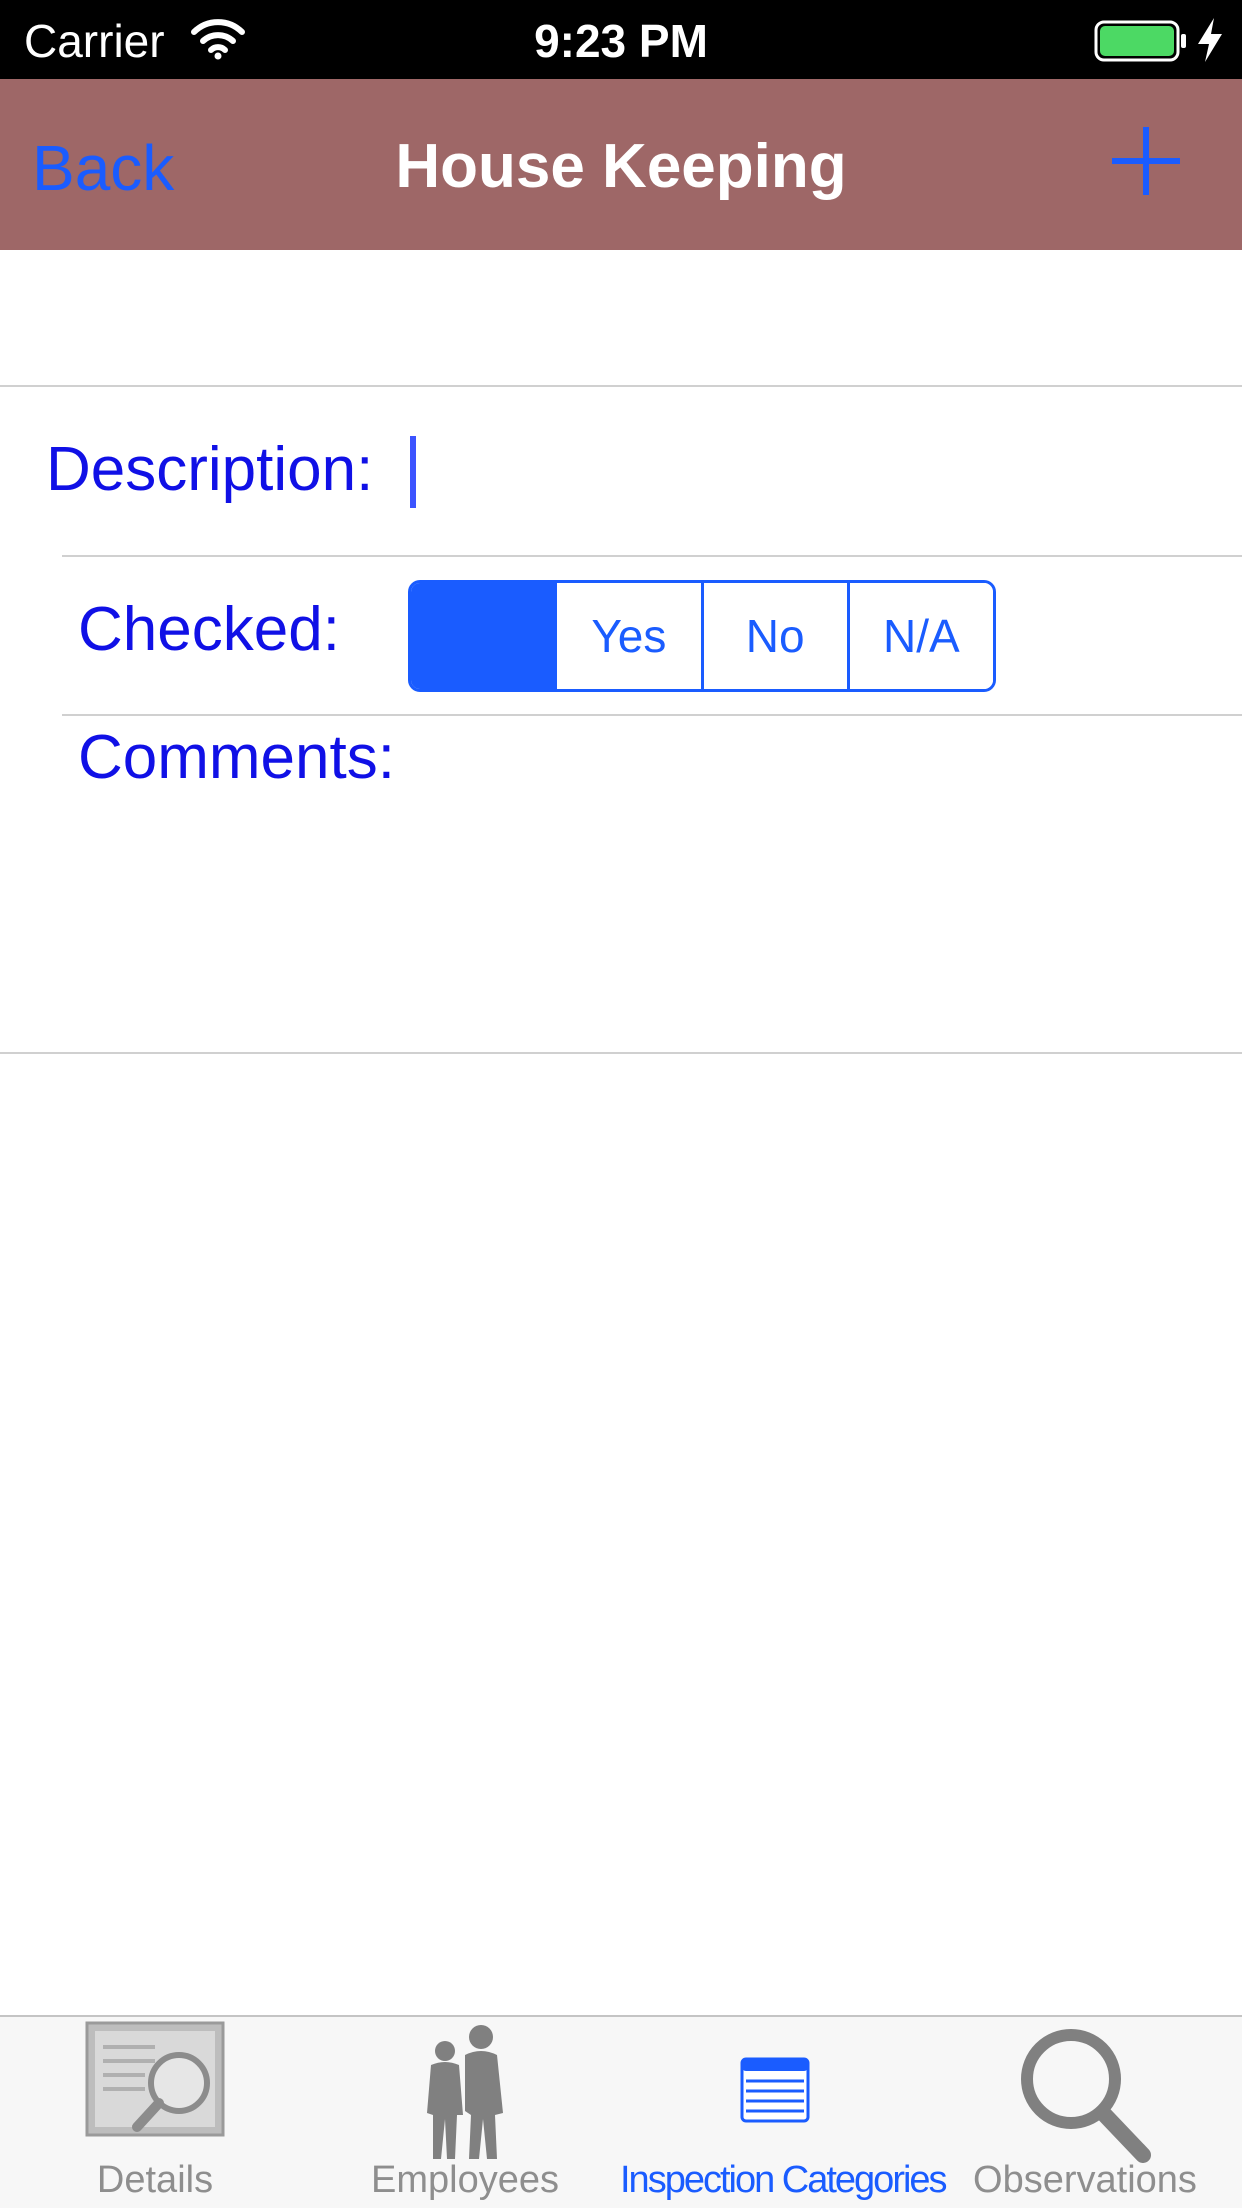 This screenshot has width=1242, height=2208. What do you see at coordinates (1086, 2096) in the screenshot?
I see `search-icon` at bounding box center [1086, 2096].